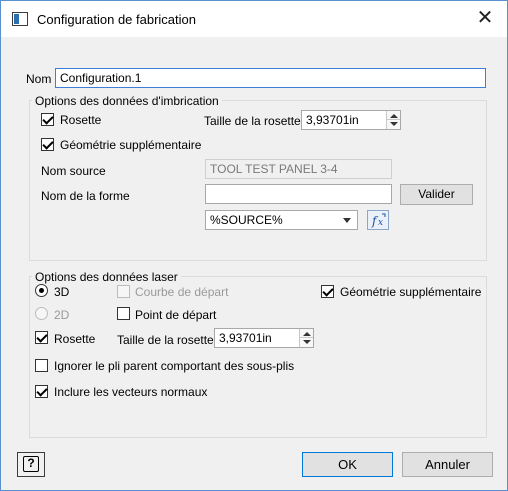 The width and height of the screenshot is (508, 491). What do you see at coordinates (306, 338) in the screenshot?
I see `laser-rosette-size-spinner` at bounding box center [306, 338].